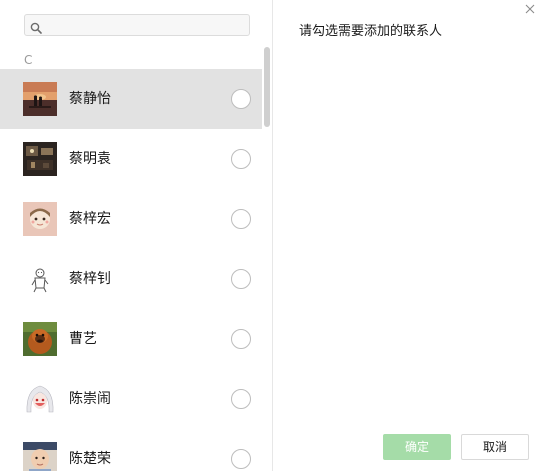 The height and width of the screenshot is (471, 542). Describe the element at coordinates (131, 219) in the screenshot. I see `contact-row: 蔡梓宏` at that location.